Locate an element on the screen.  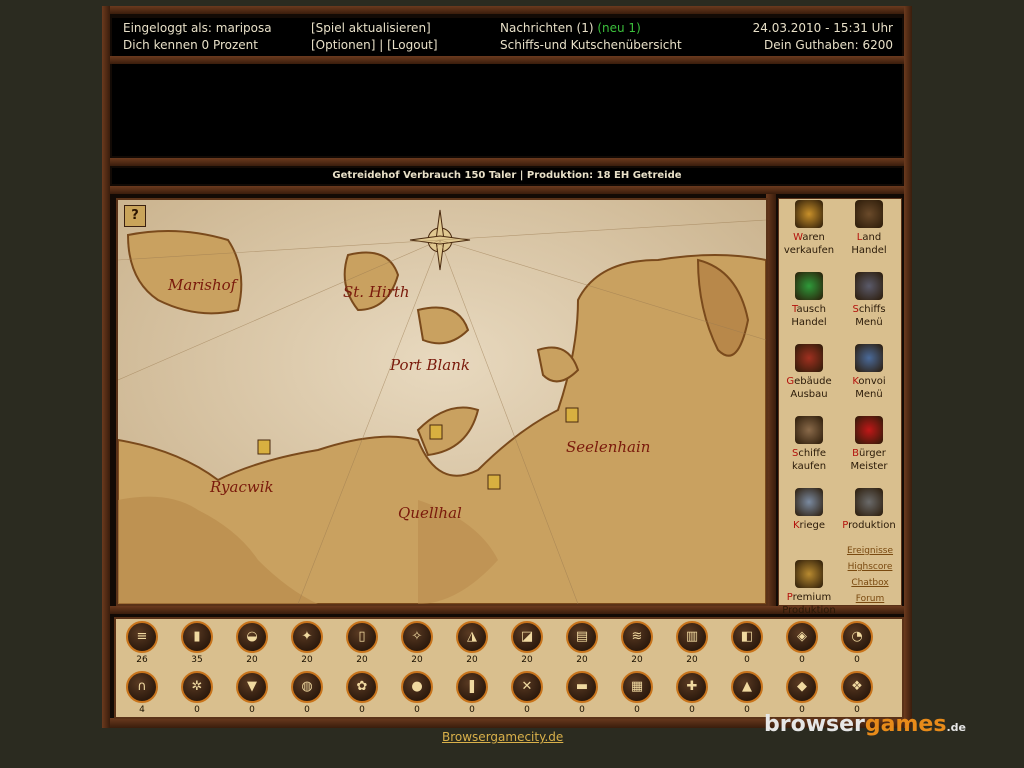
side-link-forum: Forum is located at coordinates (870, 599).